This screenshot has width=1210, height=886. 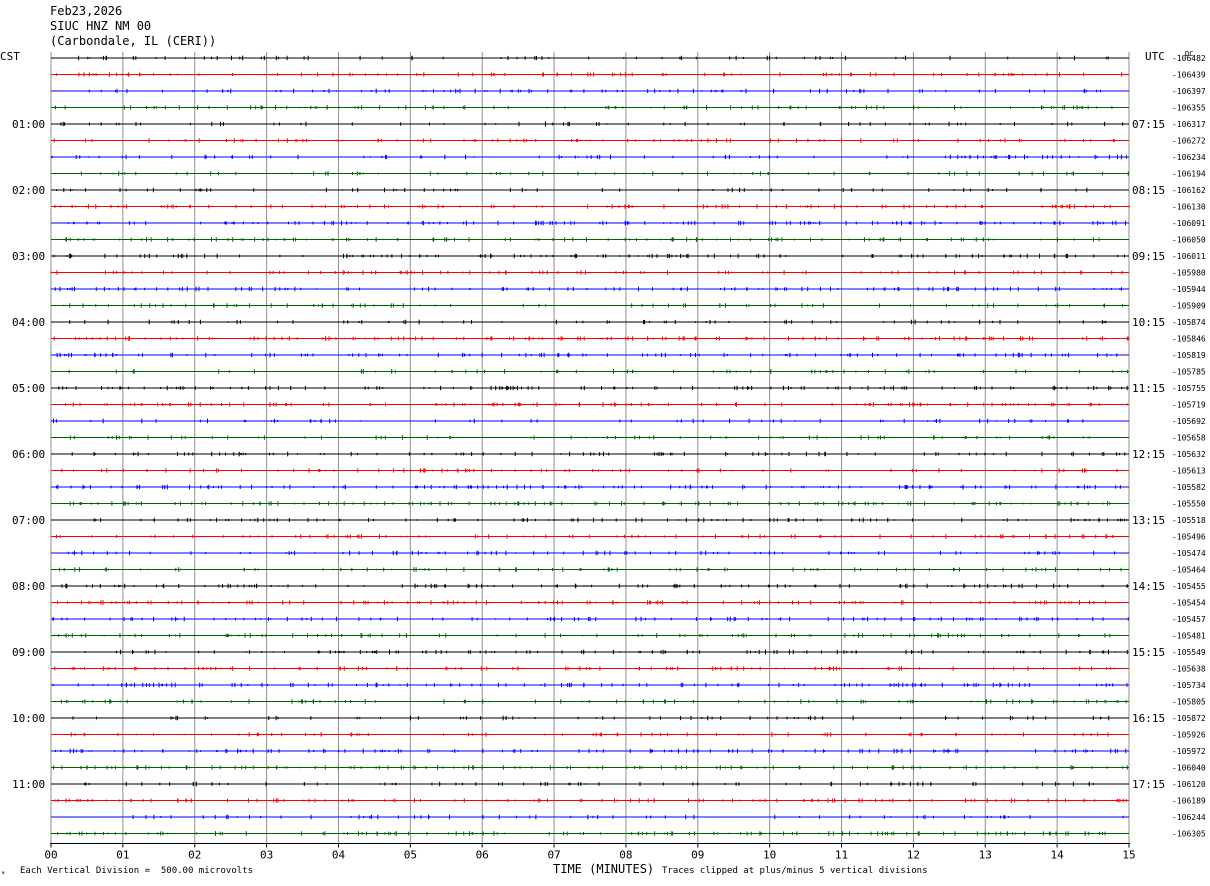 I want to click on dc-offset-label: -106130, so click(x=1189, y=207).